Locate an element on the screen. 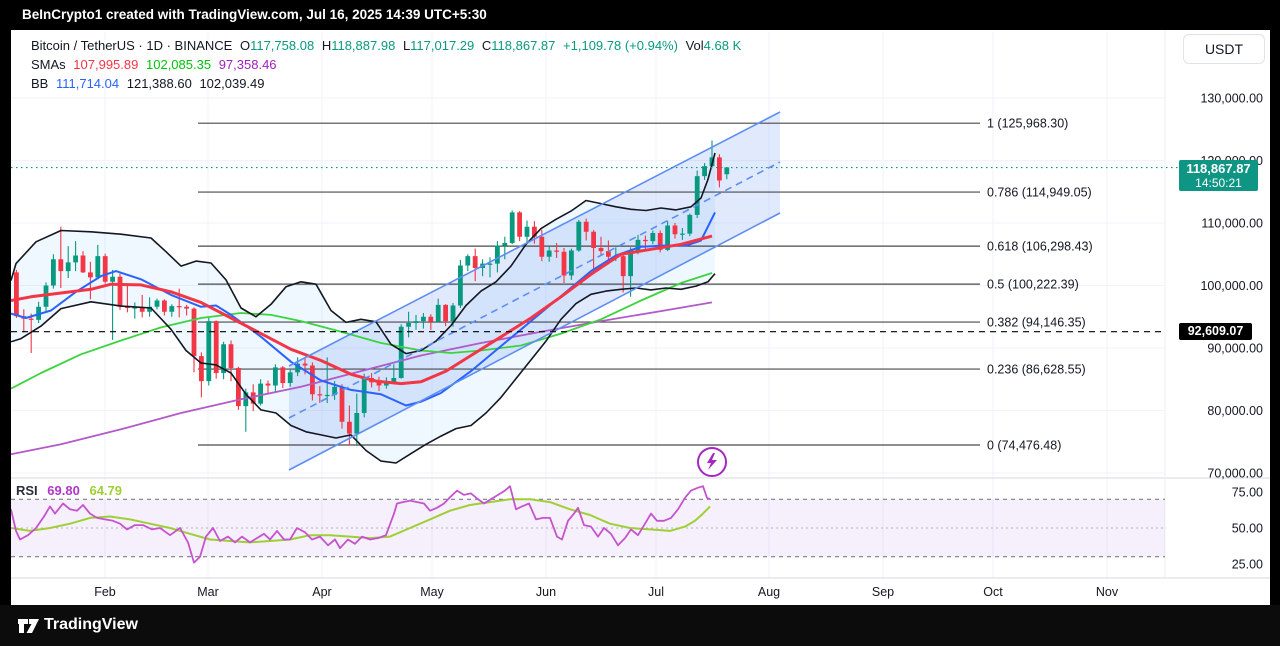  bb-upper-value: 121,388.60 is located at coordinates (159, 83).